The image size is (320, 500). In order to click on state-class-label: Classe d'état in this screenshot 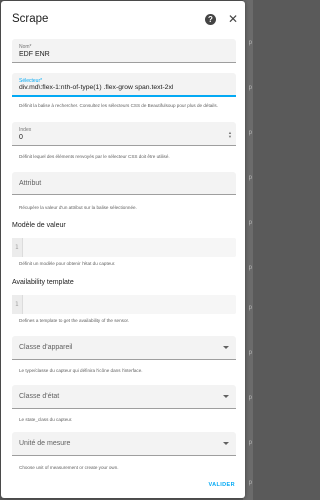, I will do `click(39, 396)`.